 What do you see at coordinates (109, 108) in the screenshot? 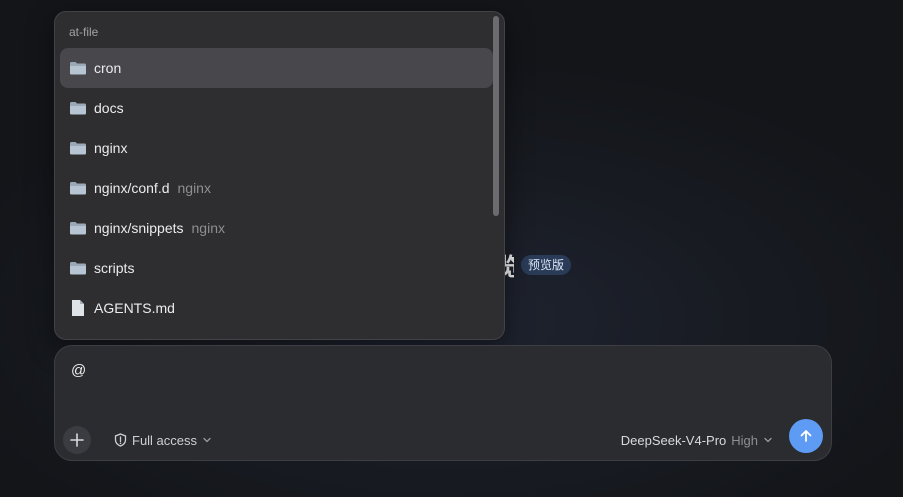
I see `item-label: docs` at bounding box center [109, 108].